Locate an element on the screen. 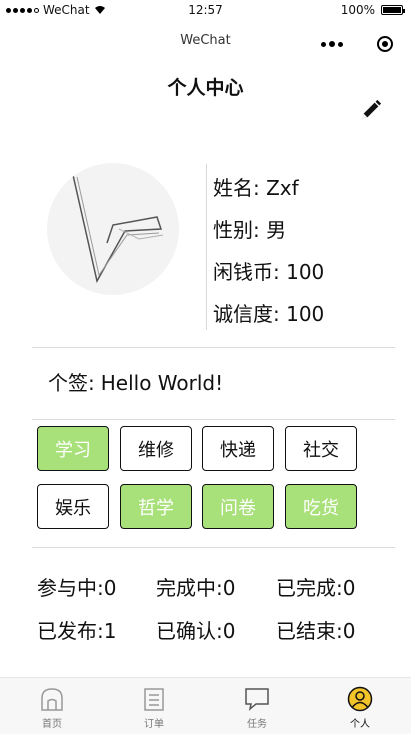  tab-bar: 首页 订单 任务 个人 is located at coordinates (205, 705).